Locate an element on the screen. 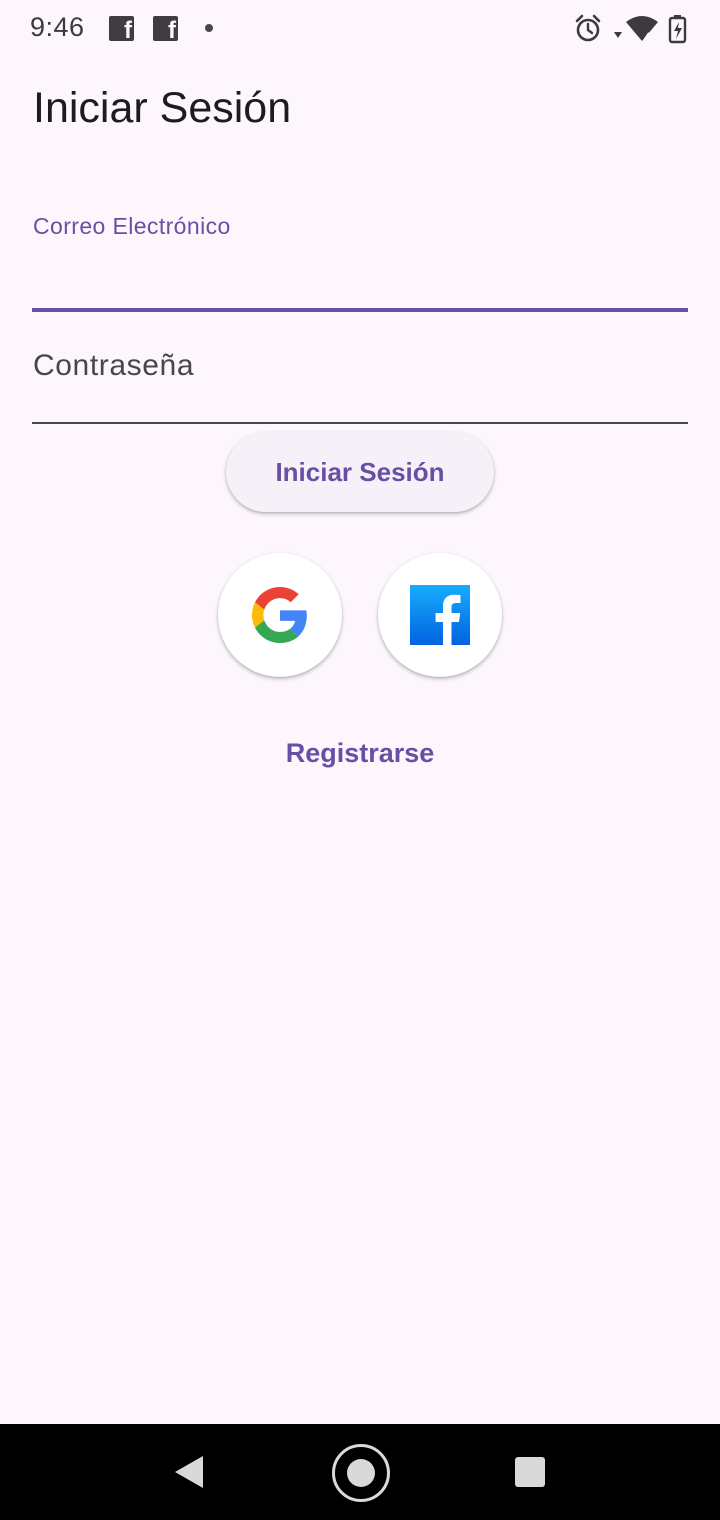 The height and width of the screenshot is (1520, 720). battery-level-label: 4 is located at coordinates (647, 37).